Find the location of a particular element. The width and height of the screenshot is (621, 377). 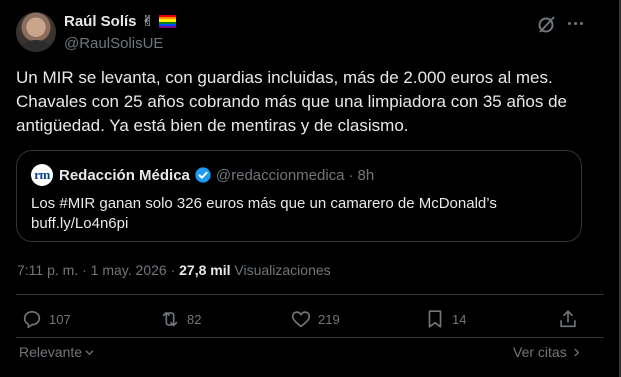

divider-bottom is located at coordinates (310, 337).